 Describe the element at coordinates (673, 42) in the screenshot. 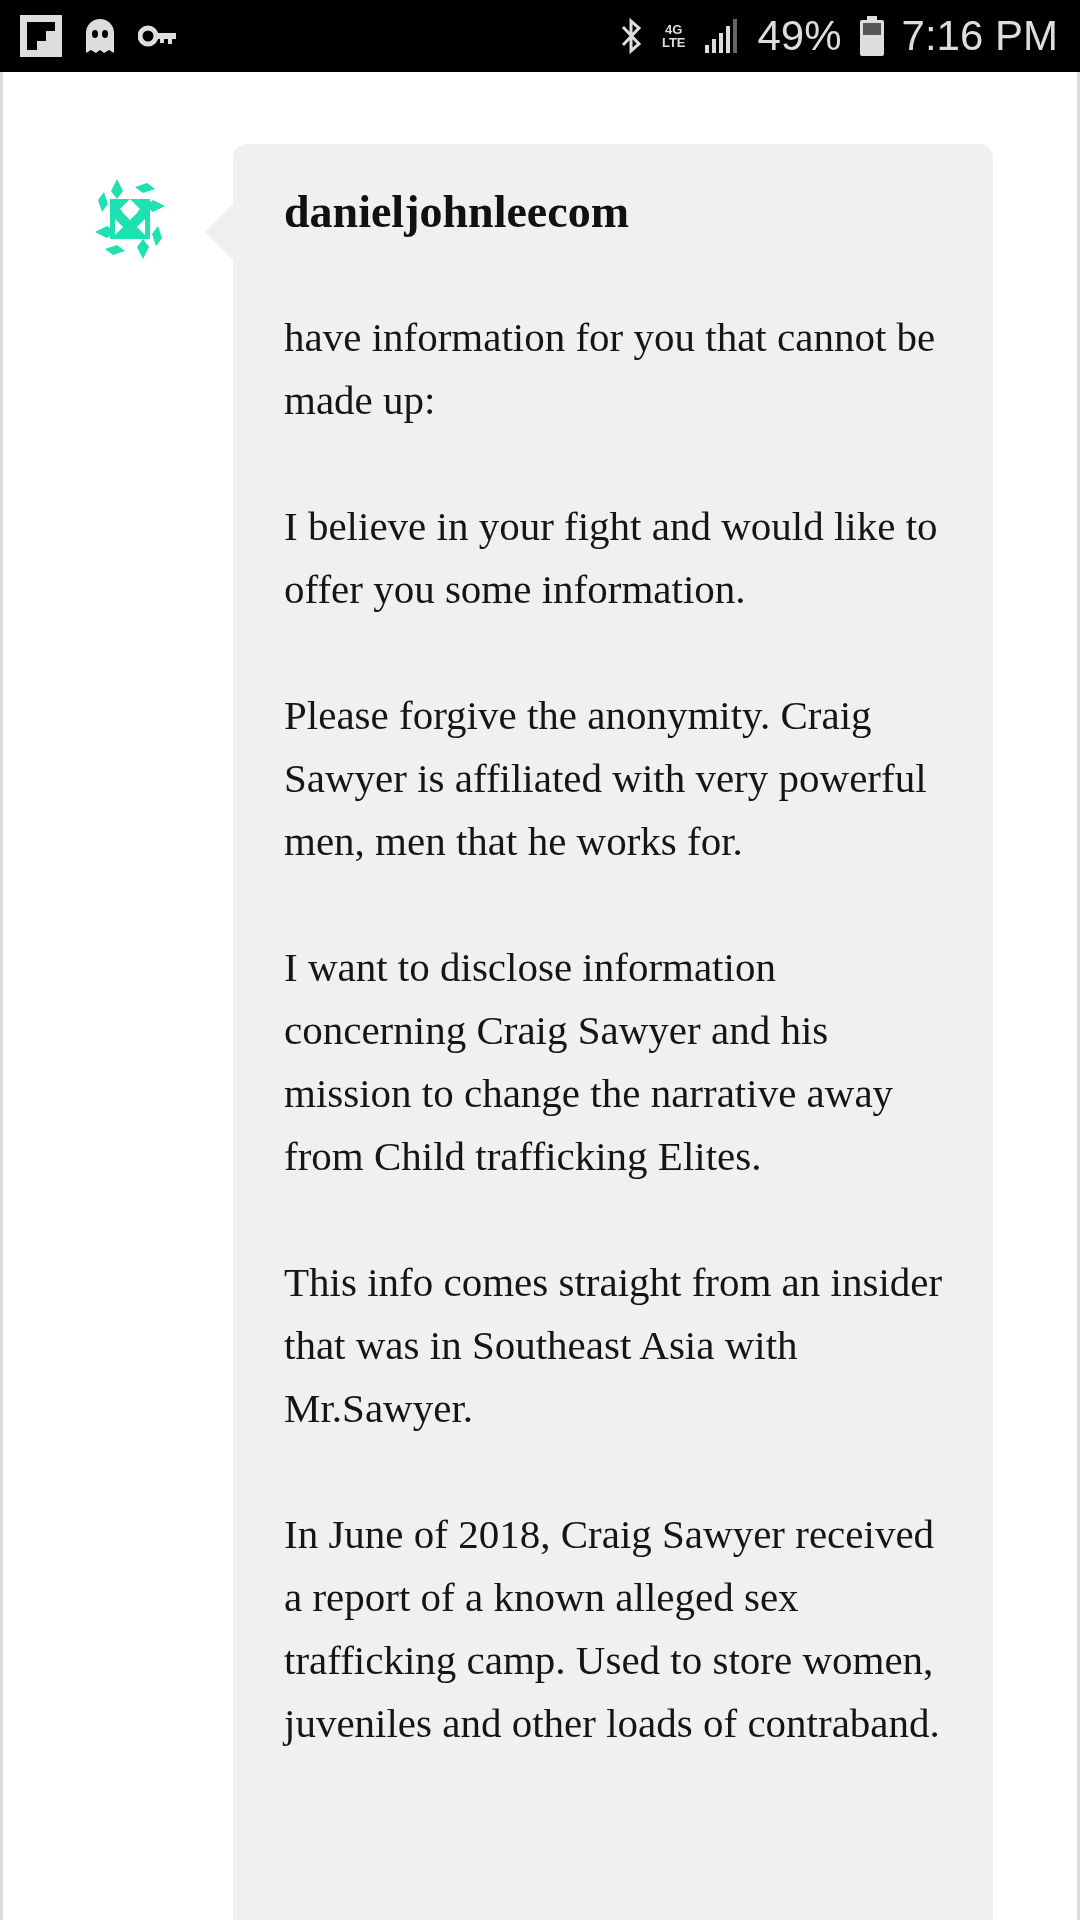

I see `network-sublabel: LTE` at that location.